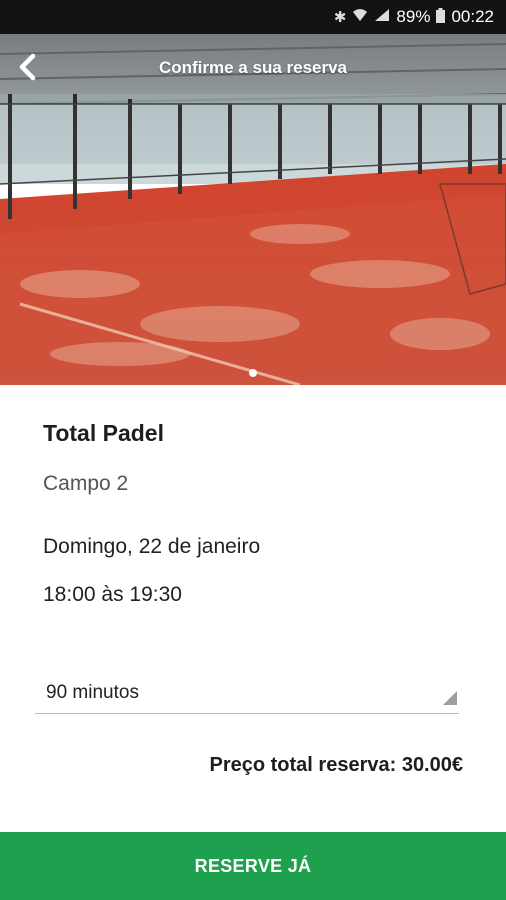  Describe the element at coordinates (441, 17) in the screenshot. I see `battery-icon` at that location.